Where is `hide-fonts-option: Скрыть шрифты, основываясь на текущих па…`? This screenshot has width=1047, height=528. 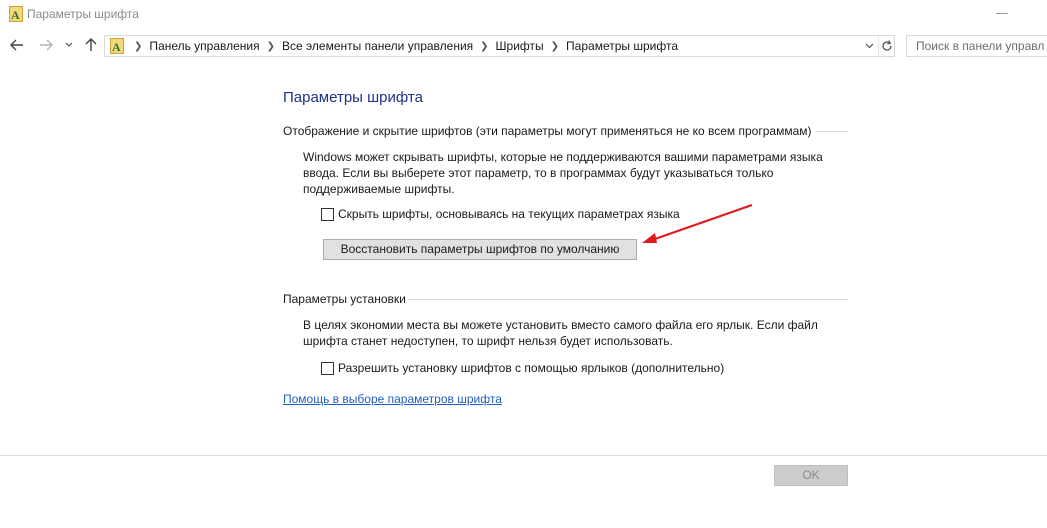 hide-fonts-option: Скрыть шрифты, основываясь на текущих па… is located at coordinates (500, 214).